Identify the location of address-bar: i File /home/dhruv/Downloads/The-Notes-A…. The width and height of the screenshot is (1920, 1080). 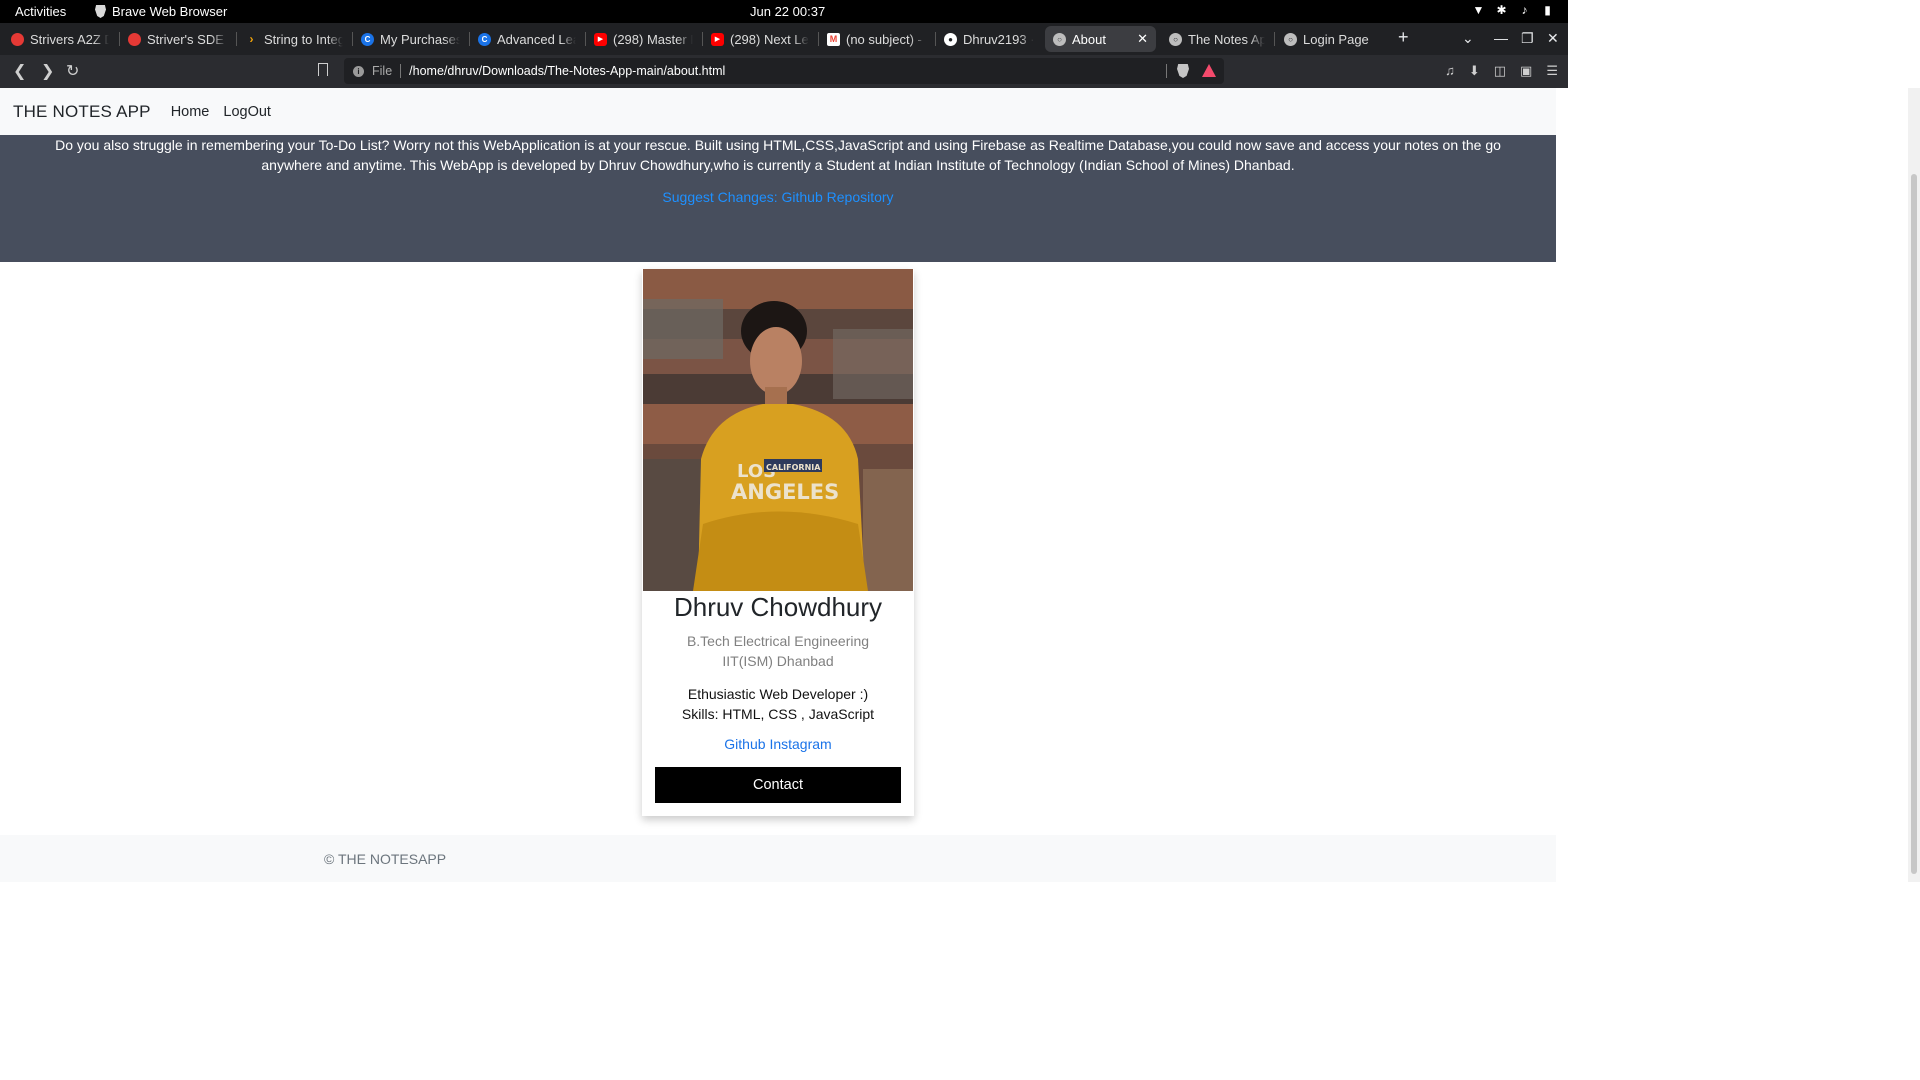
(784, 71).